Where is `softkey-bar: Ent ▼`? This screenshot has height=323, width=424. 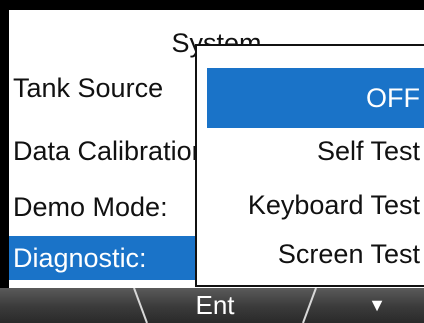 softkey-bar: Ent ▼ is located at coordinates (212, 305).